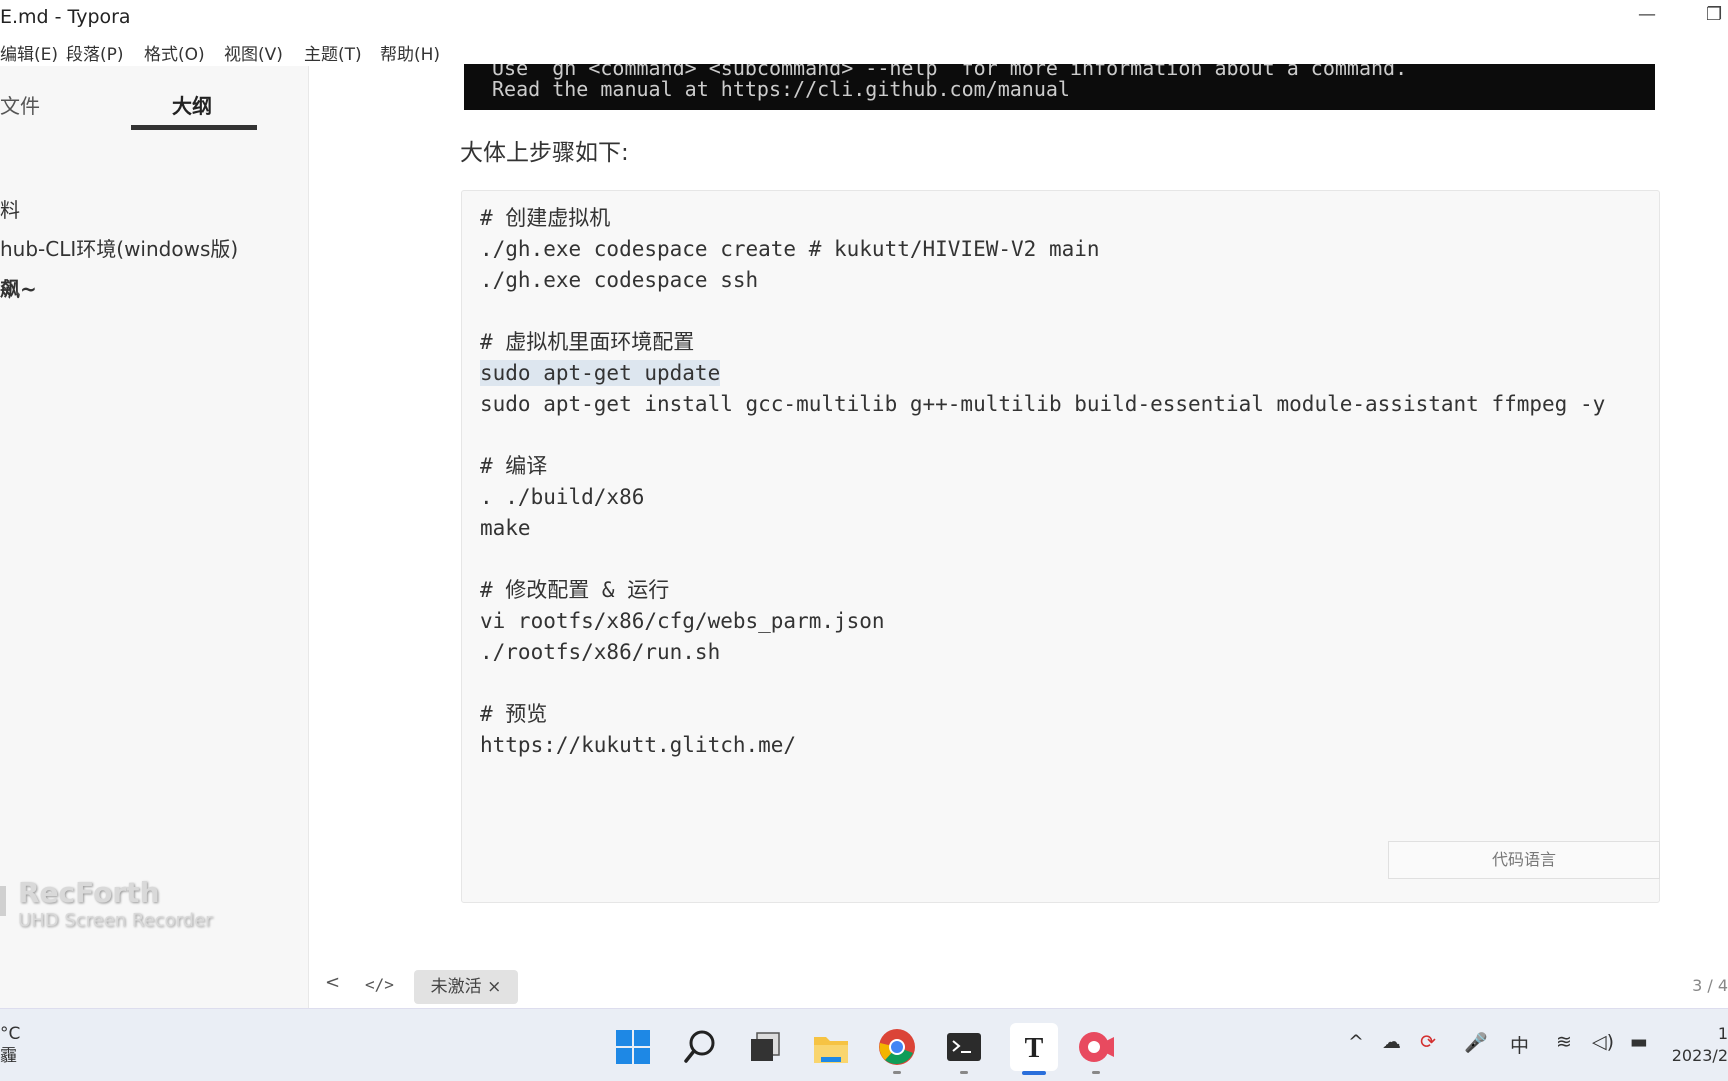  What do you see at coordinates (1428, 1042) in the screenshot?
I see `sync-icon: ⟳` at bounding box center [1428, 1042].